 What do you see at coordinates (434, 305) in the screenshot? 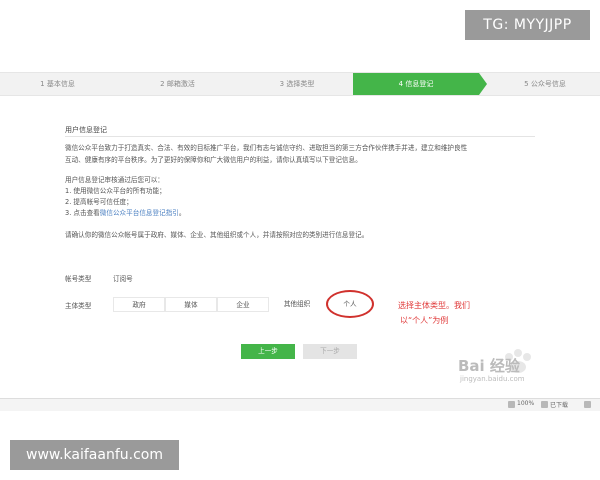
I see `annotation-line-1: 选择主体类型。我们` at bounding box center [434, 305].